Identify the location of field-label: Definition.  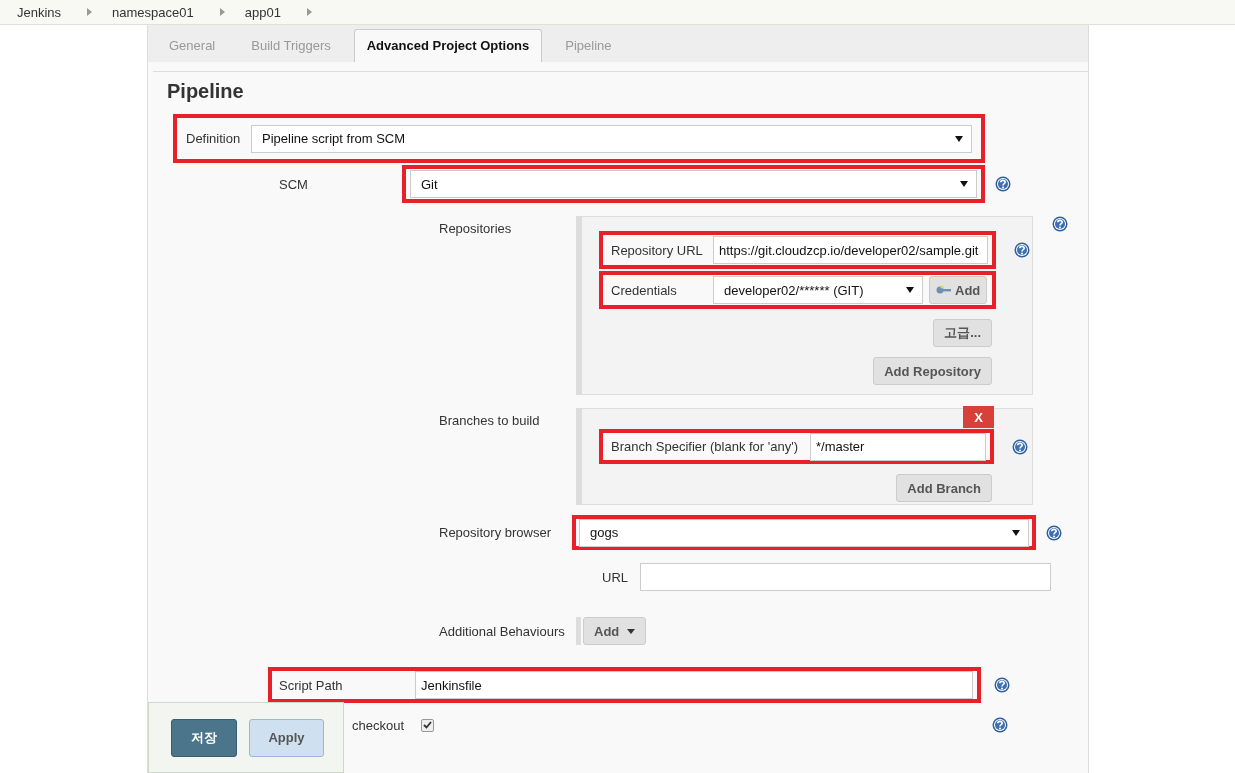
(214, 138).